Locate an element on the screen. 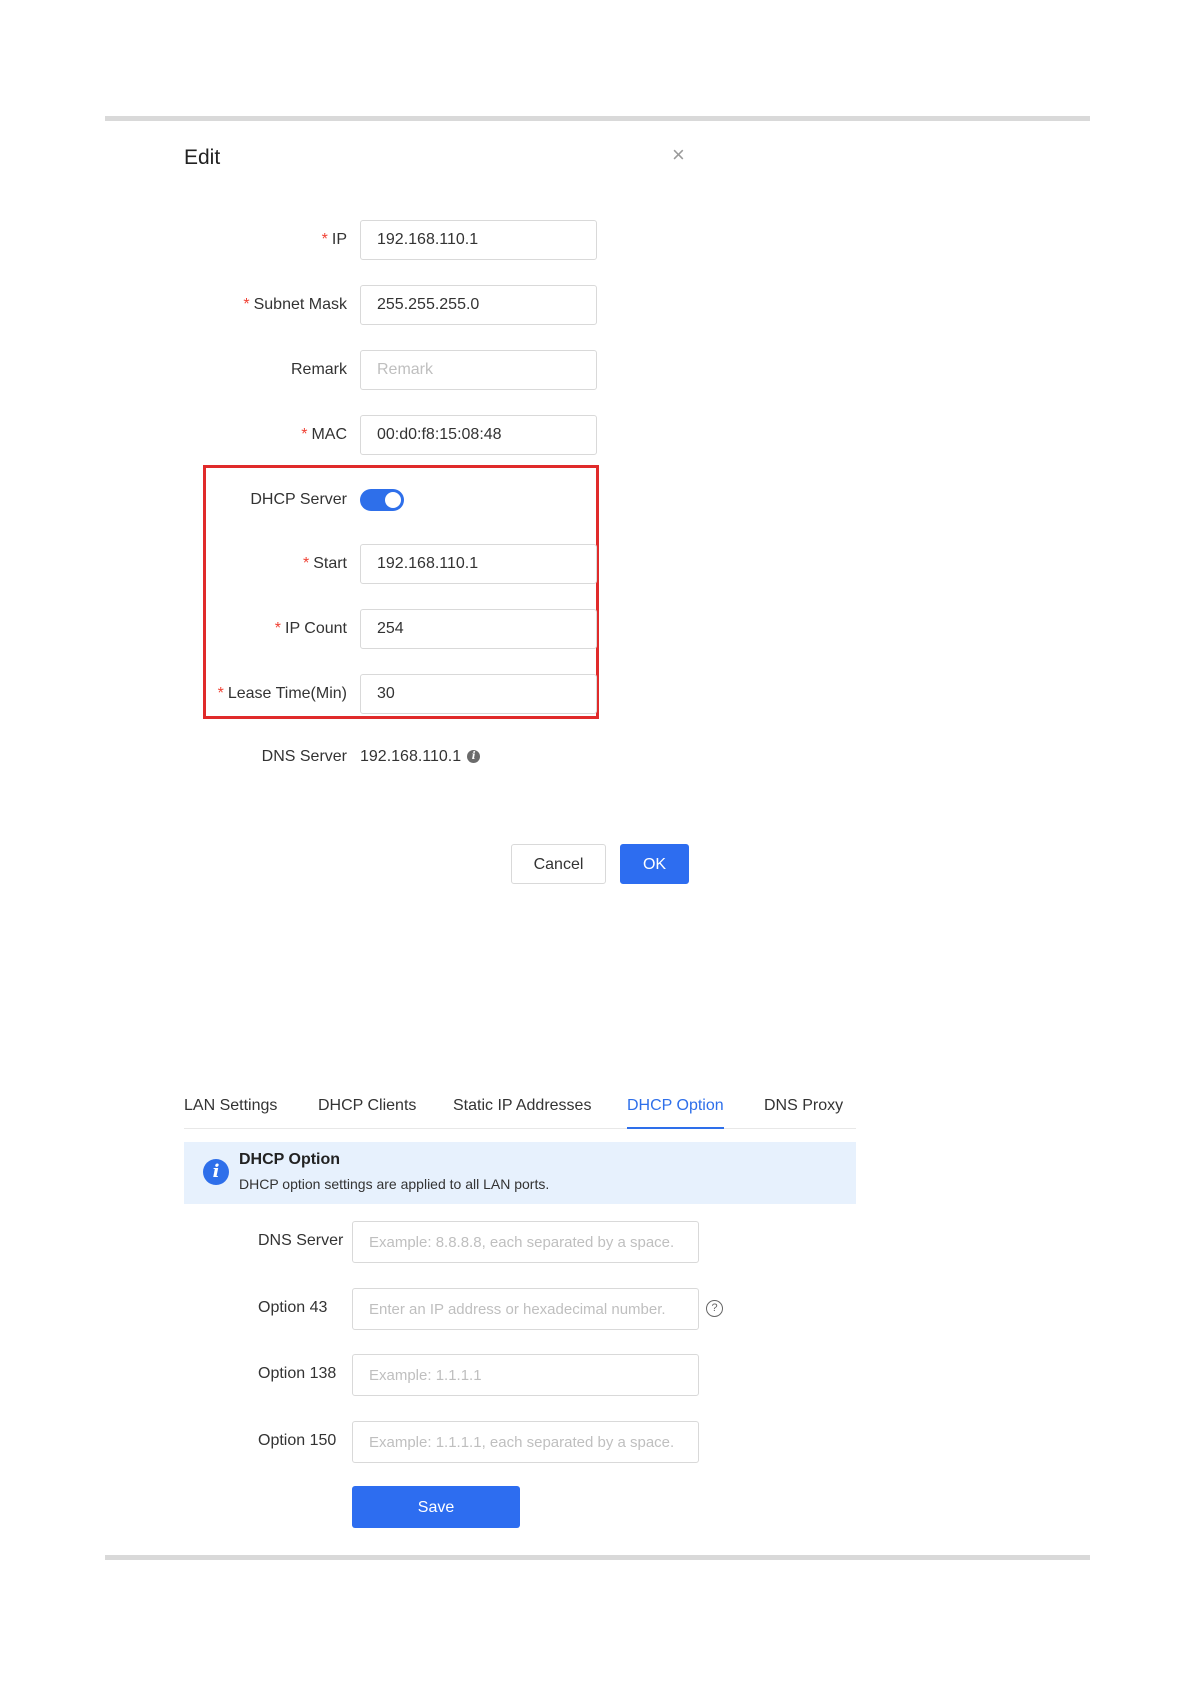 The width and height of the screenshot is (1191, 1684). lease-time-label: * Lease Time(Min) is located at coordinates (282, 693).